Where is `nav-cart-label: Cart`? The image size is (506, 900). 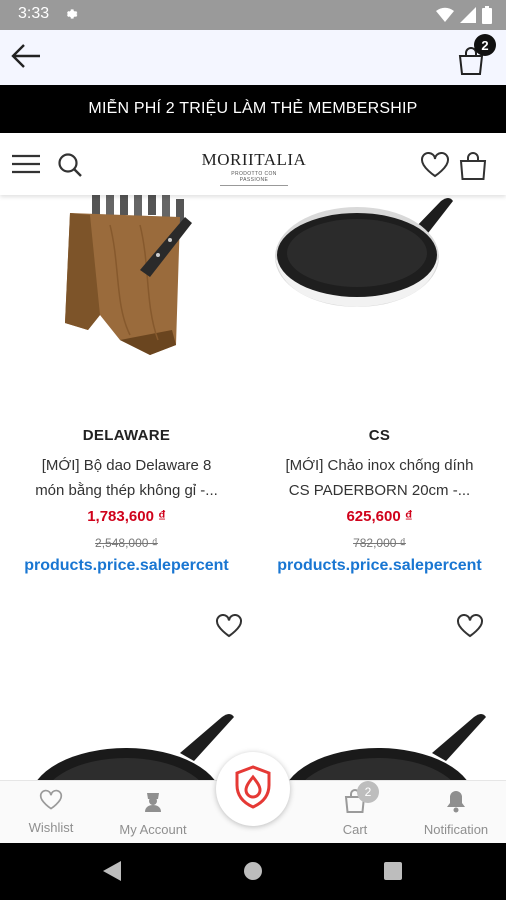 nav-cart-label: Cart is located at coordinates (355, 829).